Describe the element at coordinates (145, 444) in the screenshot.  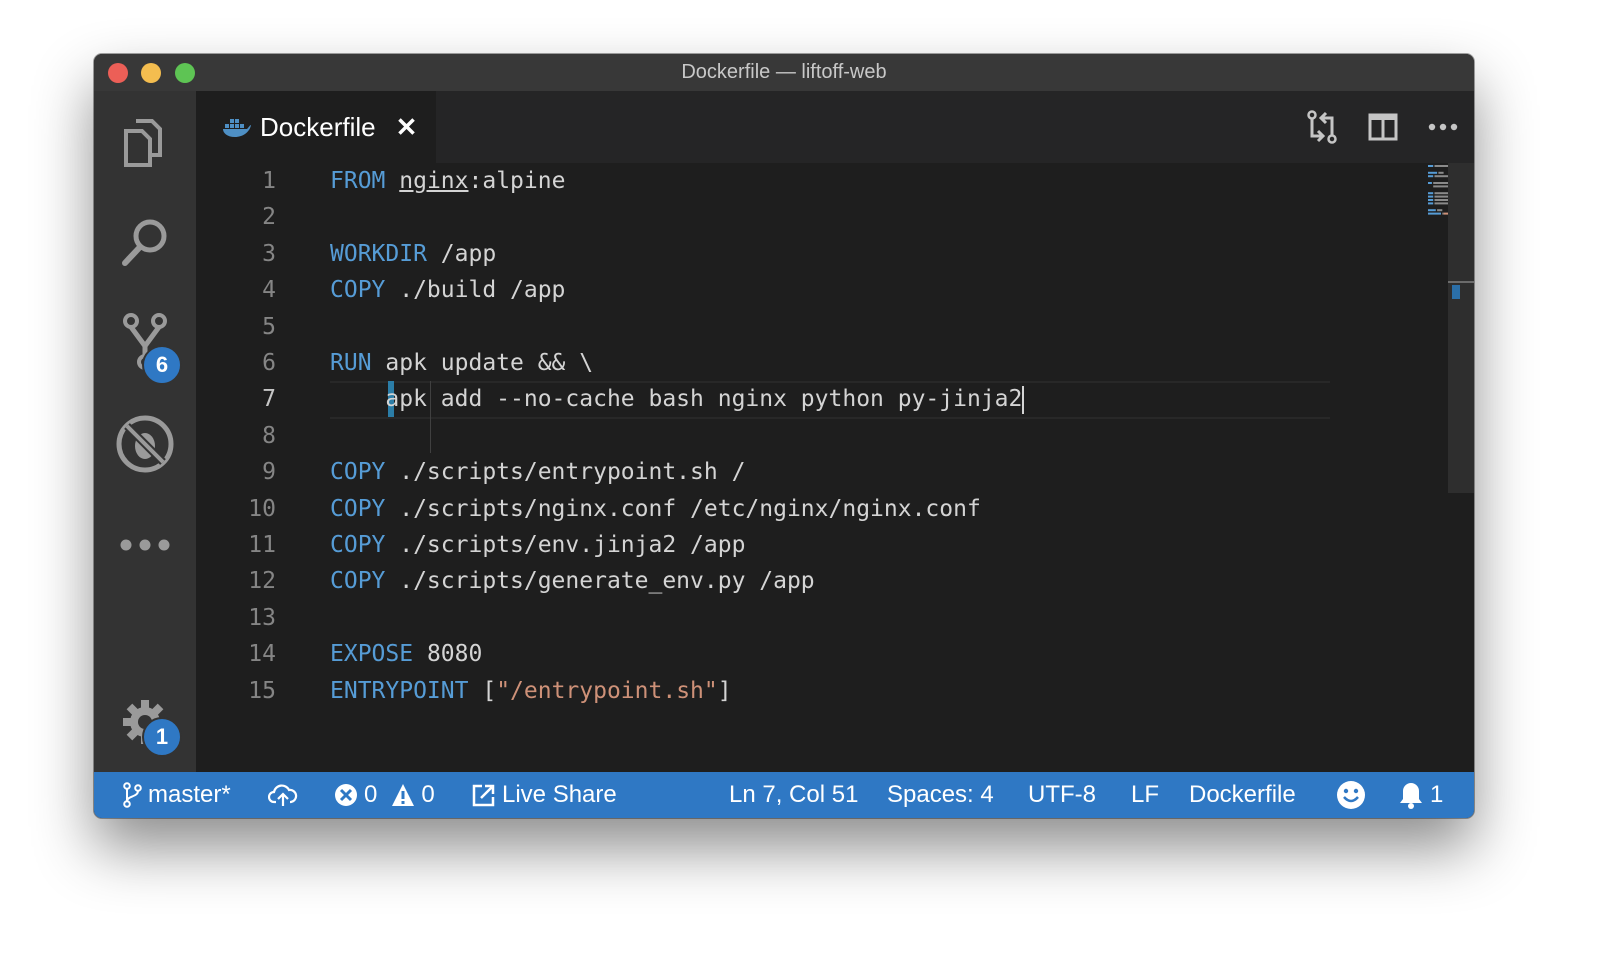
I see `activity-debug` at that location.